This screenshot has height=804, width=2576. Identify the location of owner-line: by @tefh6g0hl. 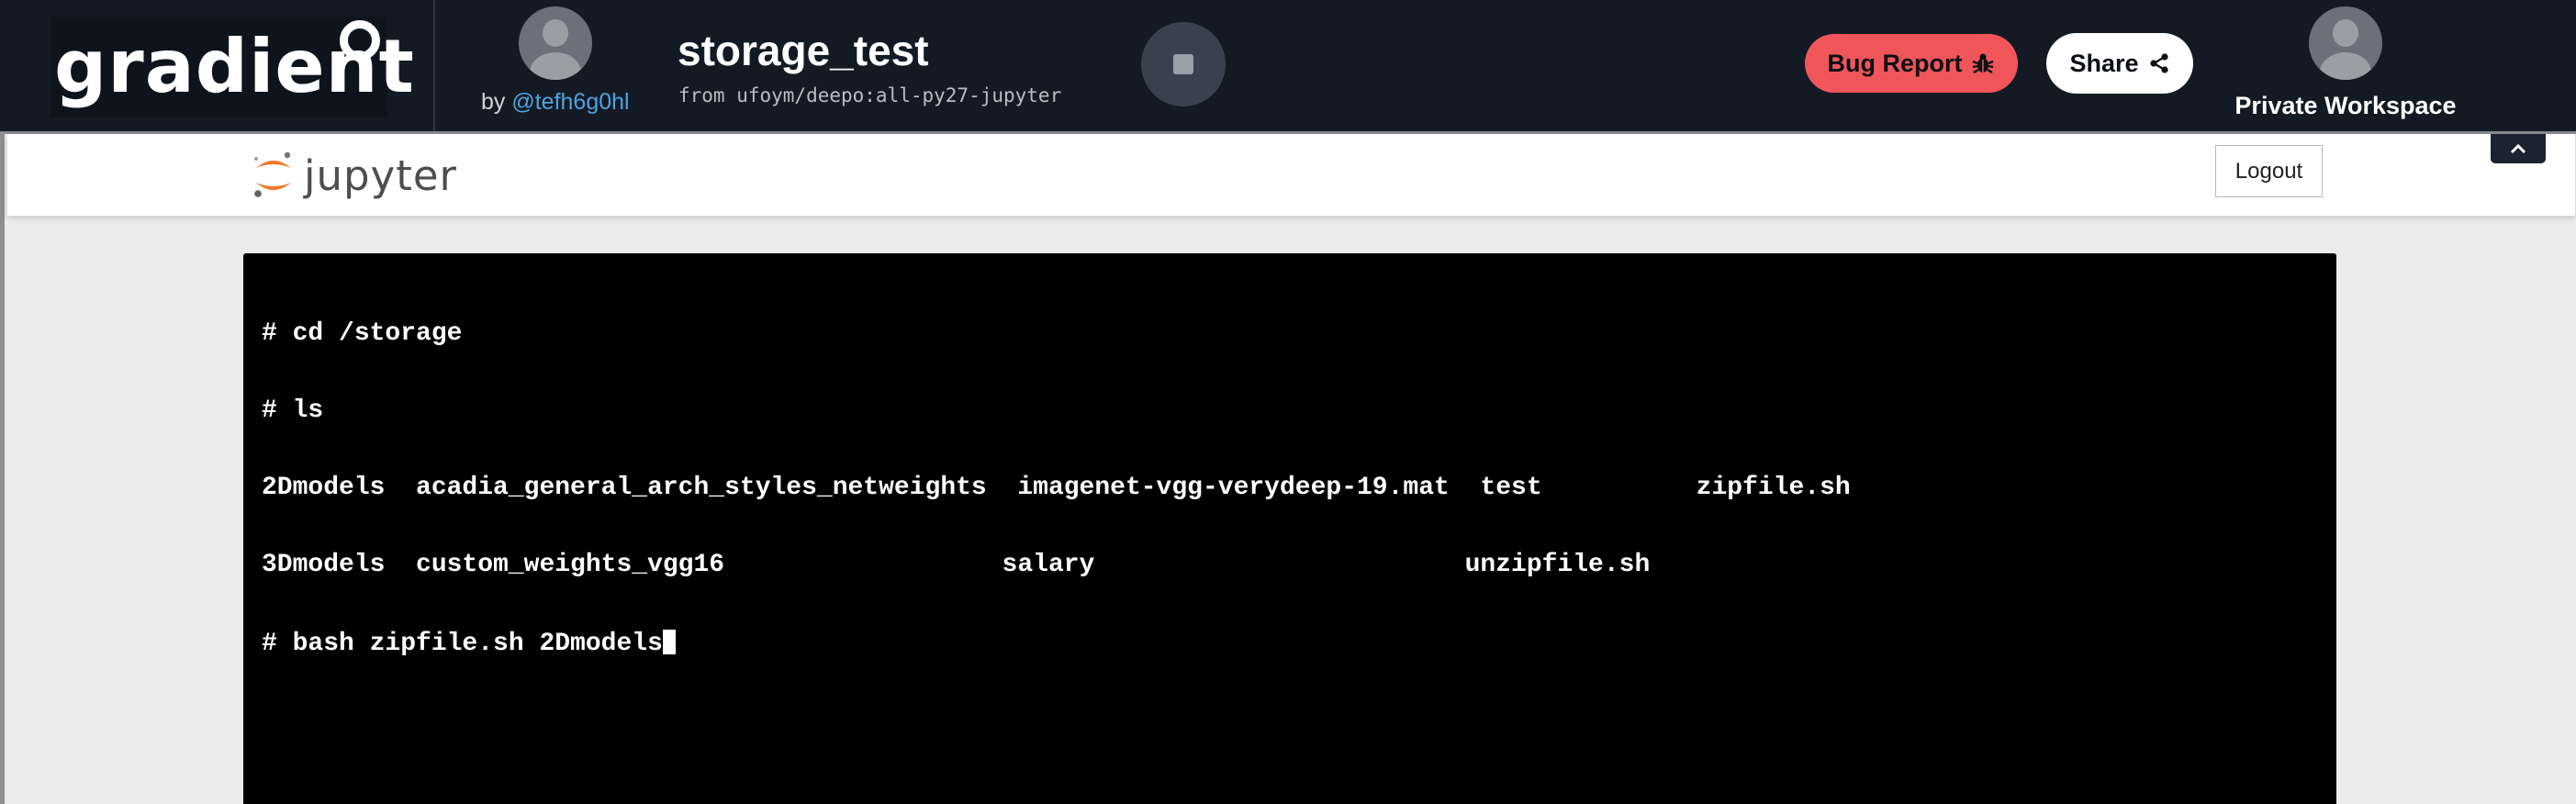
(555, 102).